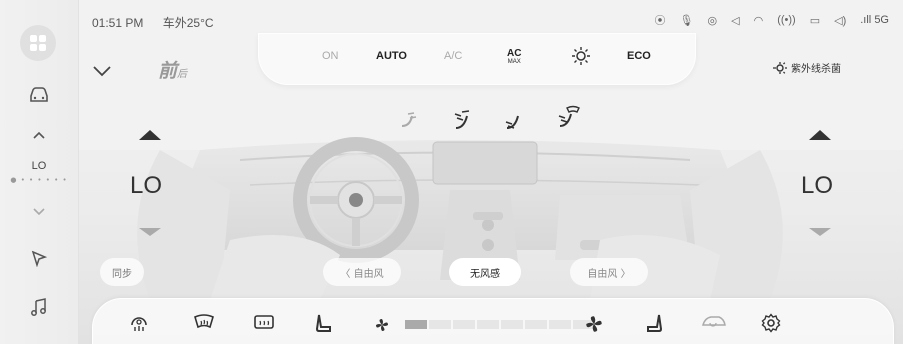 This screenshot has height=344, width=903. What do you see at coordinates (39, 258) in the screenshot?
I see `navigation-icon` at bounding box center [39, 258].